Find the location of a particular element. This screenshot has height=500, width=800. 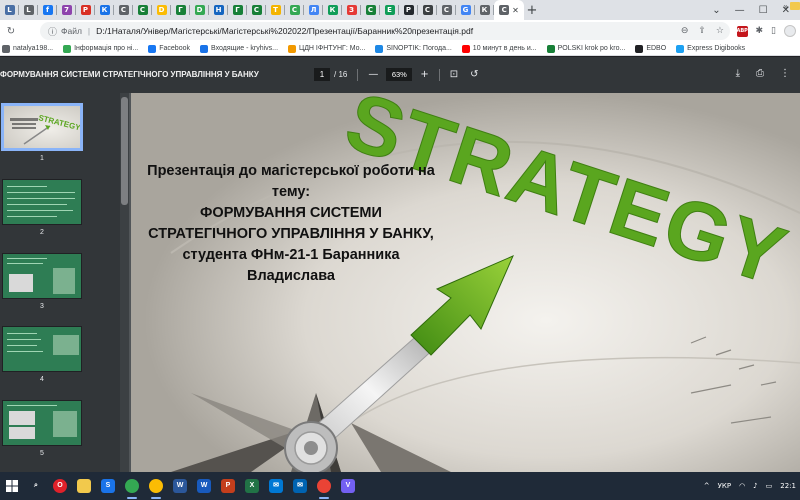

thumbnail-page-3: 3 is located at coordinates (42, 281).